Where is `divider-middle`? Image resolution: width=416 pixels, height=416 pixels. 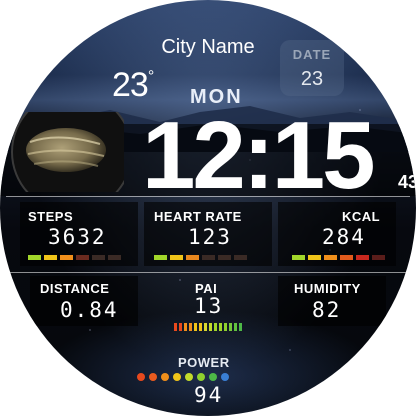
divider-middle is located at coordinates (208, 272).